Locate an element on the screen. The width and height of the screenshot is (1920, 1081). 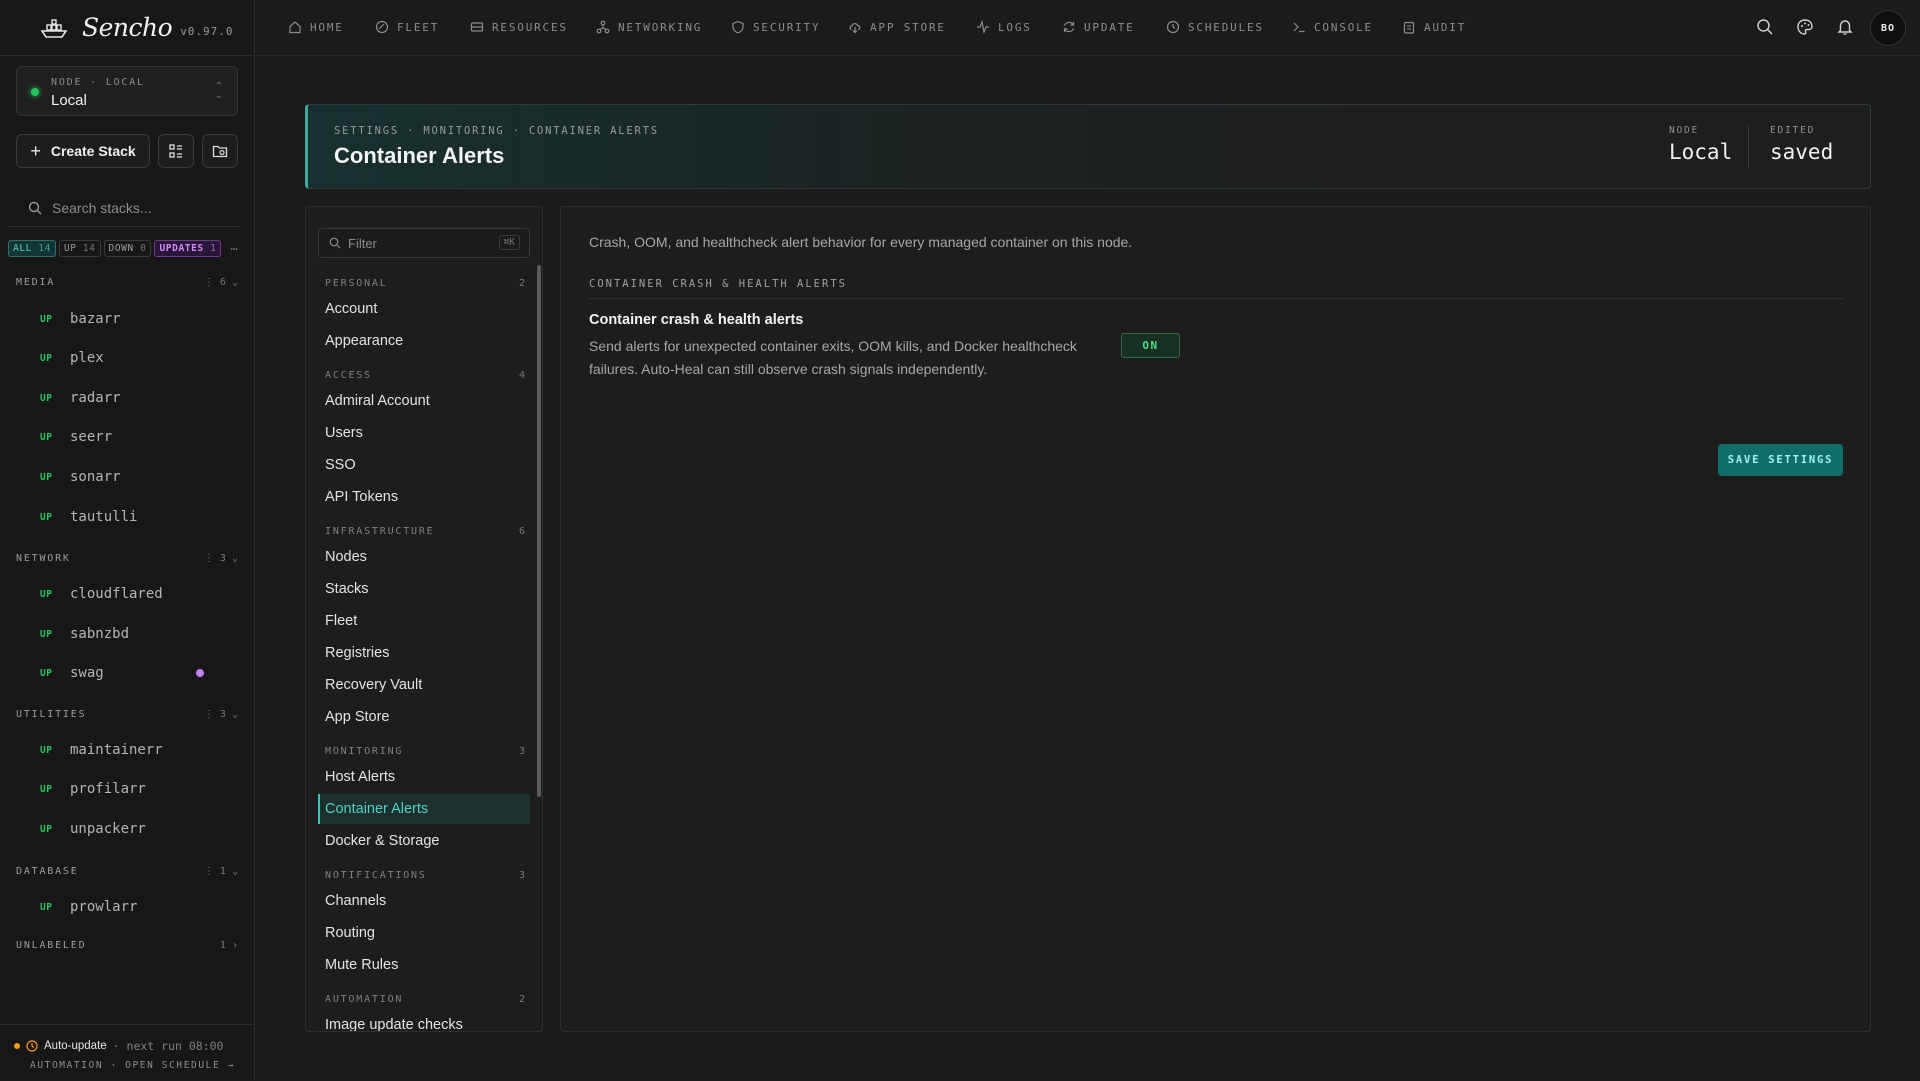
nav-security: SECURITY is located at coordinates (775, 27).